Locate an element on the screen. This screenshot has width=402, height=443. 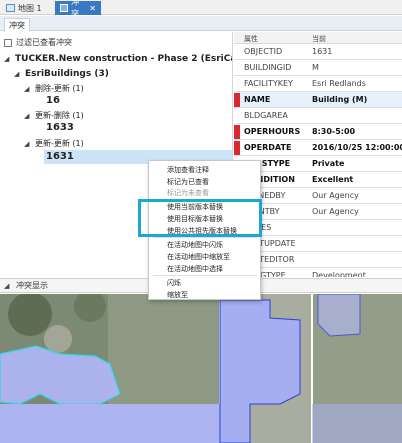
menu-item-6: 在活动地图中闪烁 is located at coordinates (195, 245).